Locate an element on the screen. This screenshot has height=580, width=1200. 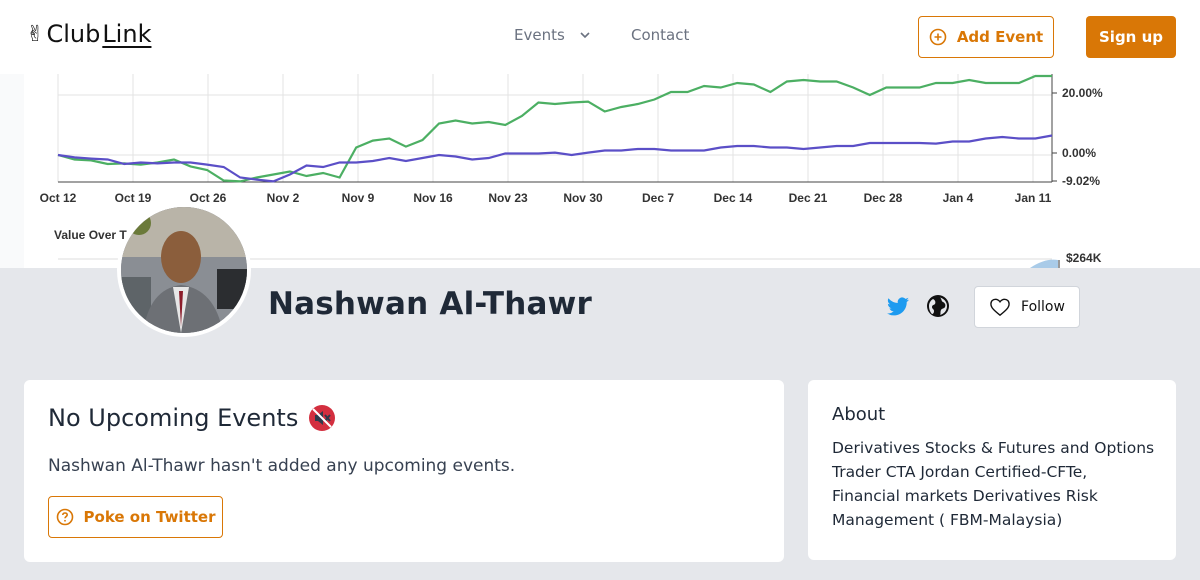
chart-x-tick-label: Dec 21 is located at coordinates (808, 198).